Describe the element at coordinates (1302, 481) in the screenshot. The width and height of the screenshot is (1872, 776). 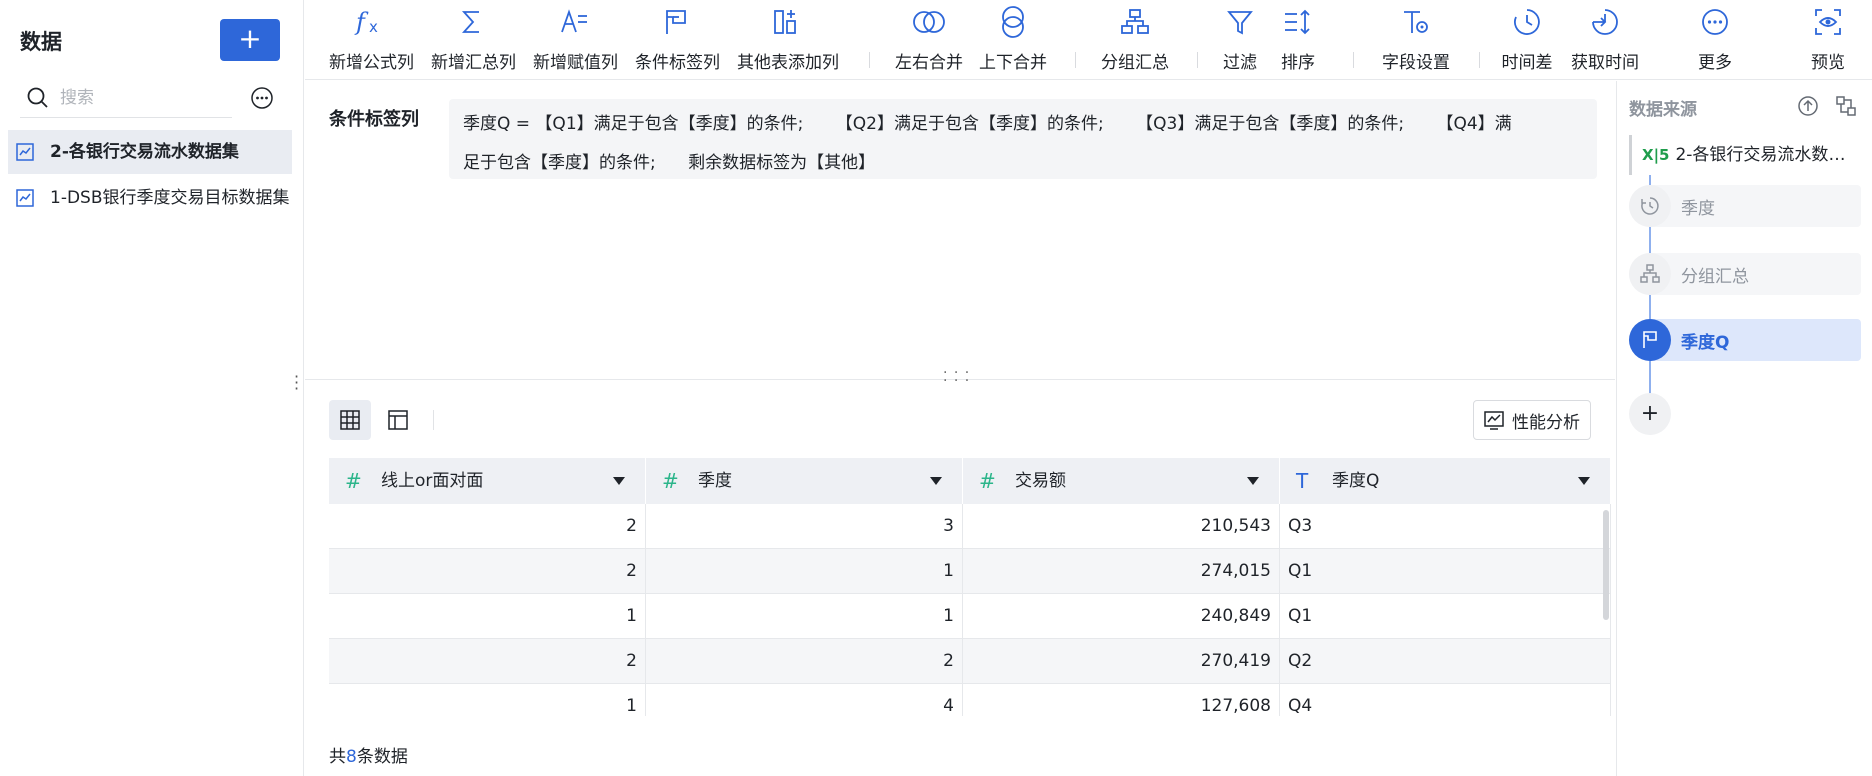
I see `text-field-icon: T` at that location.